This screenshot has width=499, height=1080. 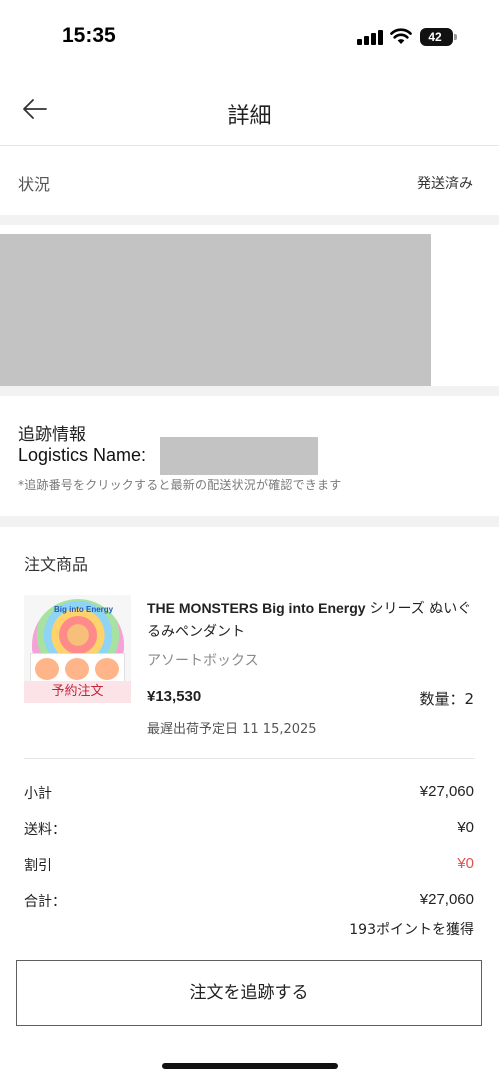 I want to click on product-quantity: 数量：2, so click(x=446, y=699).